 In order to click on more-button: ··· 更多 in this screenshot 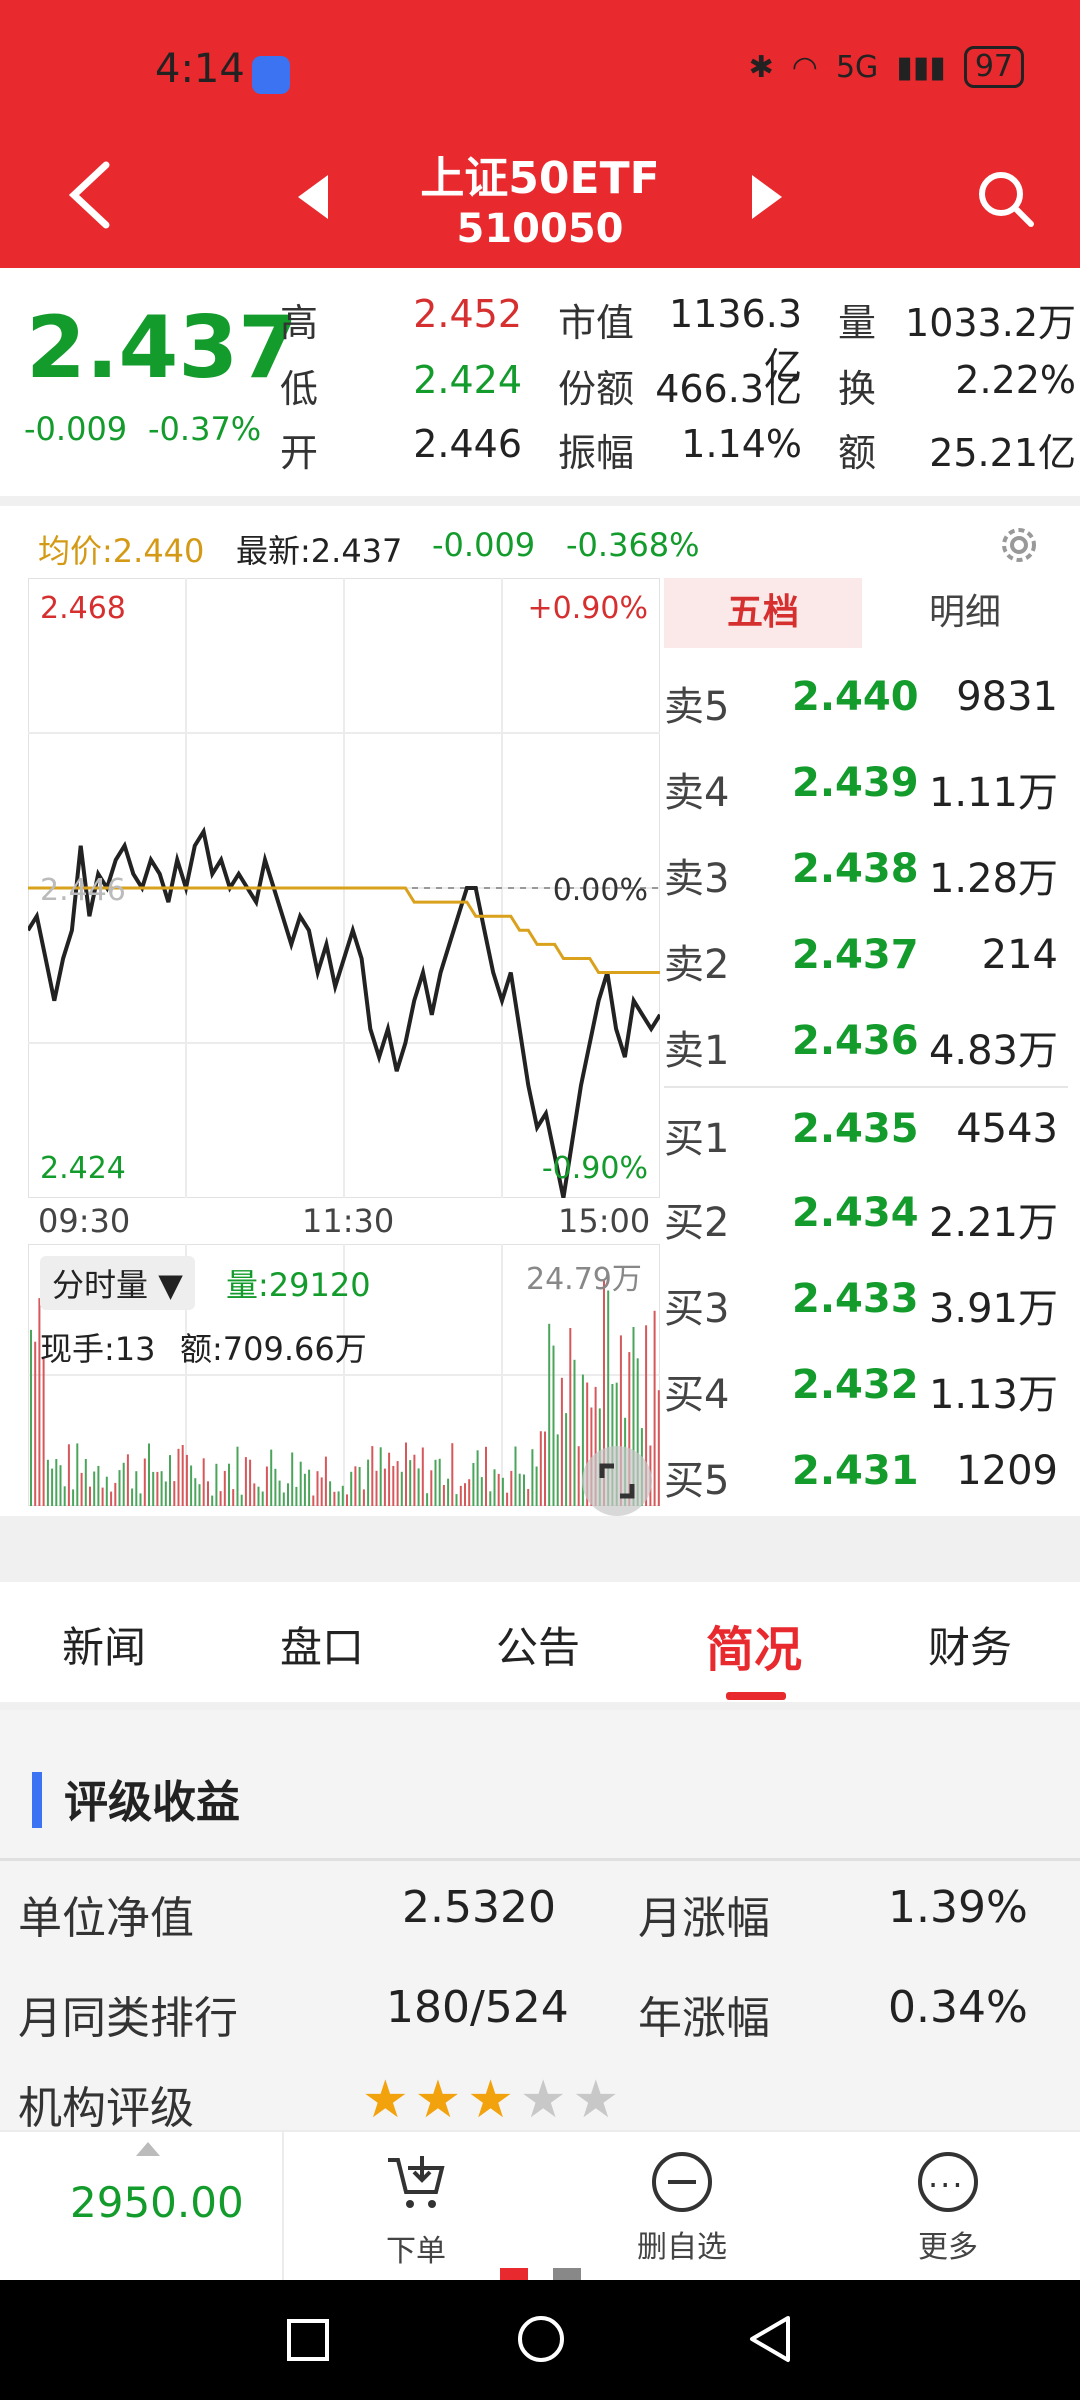, I will do `click(948, 2209)`.